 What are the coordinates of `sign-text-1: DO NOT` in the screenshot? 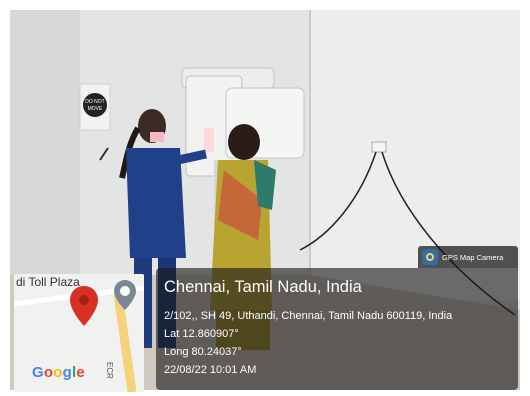 It's located at (94, 102).